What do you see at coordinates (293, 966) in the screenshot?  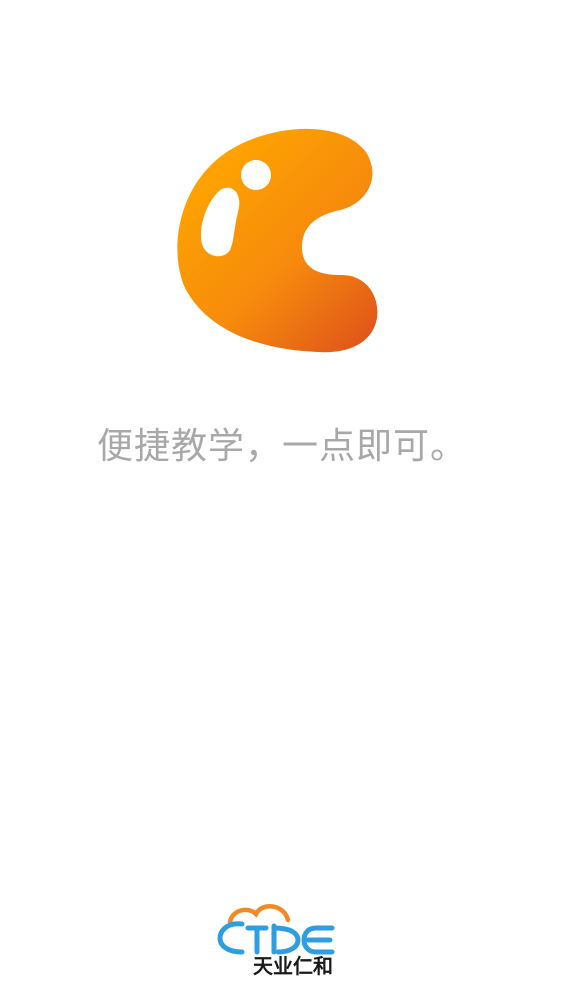 I see `brand-name-text: 天业仁和` at bounding box center [293, 966].